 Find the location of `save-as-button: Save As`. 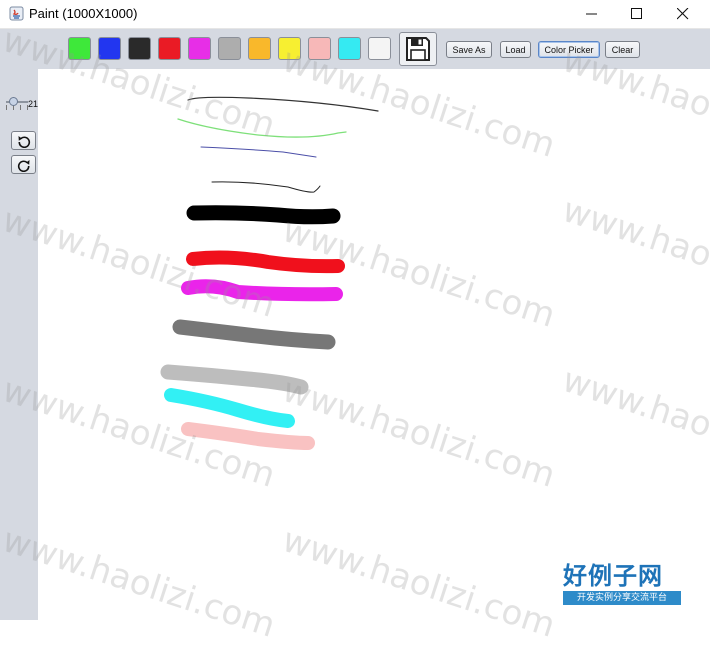

save-as-button: Save As is located at coordinates (469, 49).